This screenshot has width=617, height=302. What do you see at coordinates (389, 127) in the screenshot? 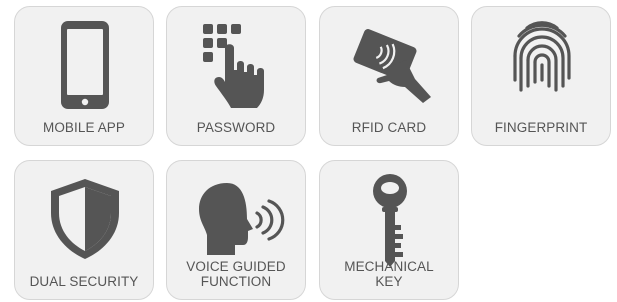
I see `feature-label: RFID CARD` at bounding box center [389, 127].